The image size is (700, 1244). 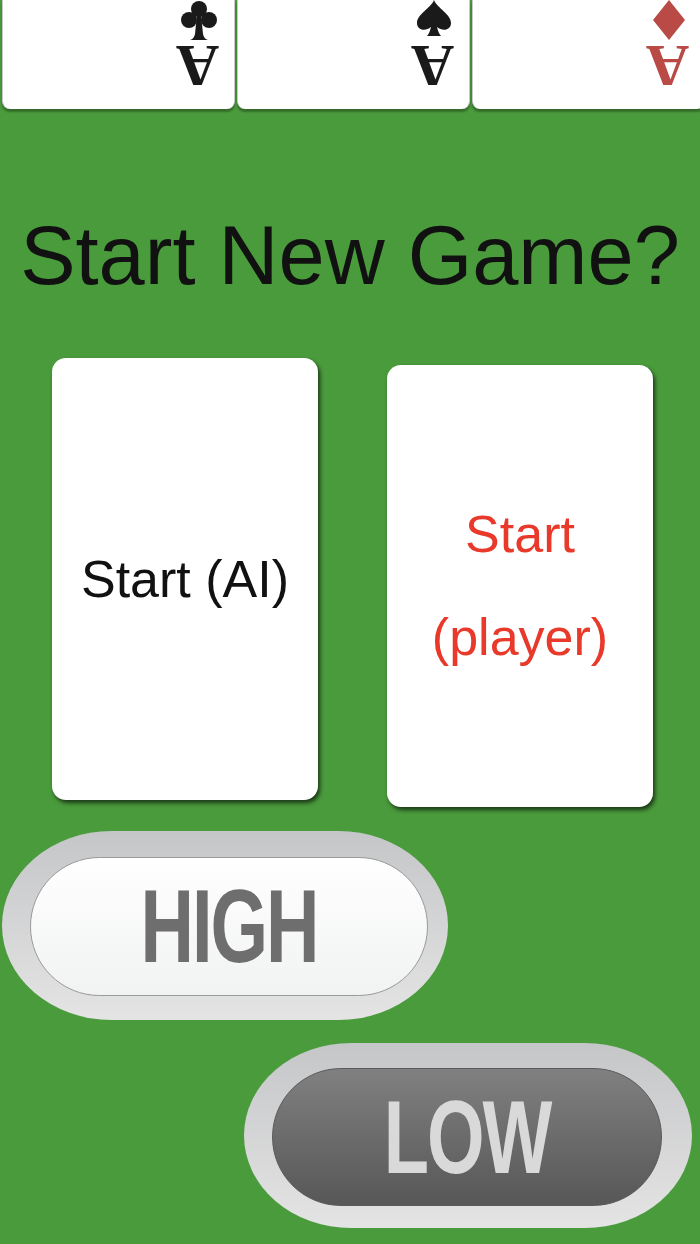 I want to click on start-card-button: Start (player), so click(x=520, y=586).